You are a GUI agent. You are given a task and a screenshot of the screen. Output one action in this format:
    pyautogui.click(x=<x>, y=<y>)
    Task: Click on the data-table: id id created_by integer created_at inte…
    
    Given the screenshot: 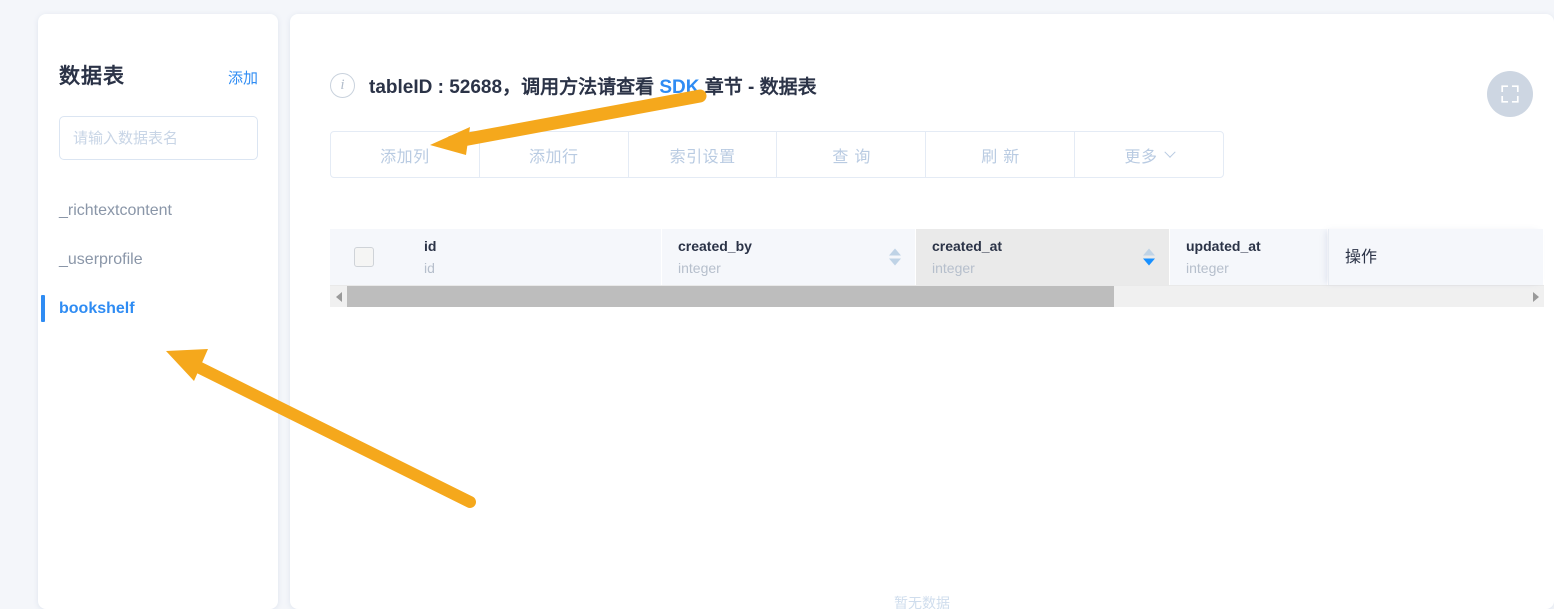 What is the action you would take?
    pyautogui.click(x=937, y=268)
    